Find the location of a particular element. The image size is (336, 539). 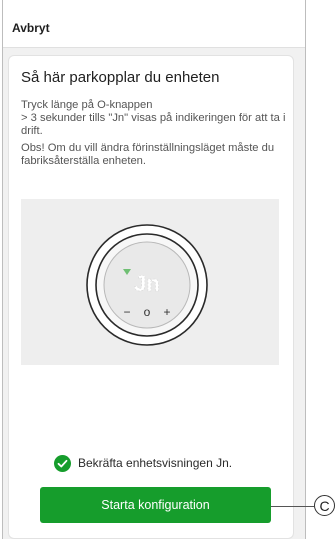

device-display: Jn is located at coordinates (147, 283).